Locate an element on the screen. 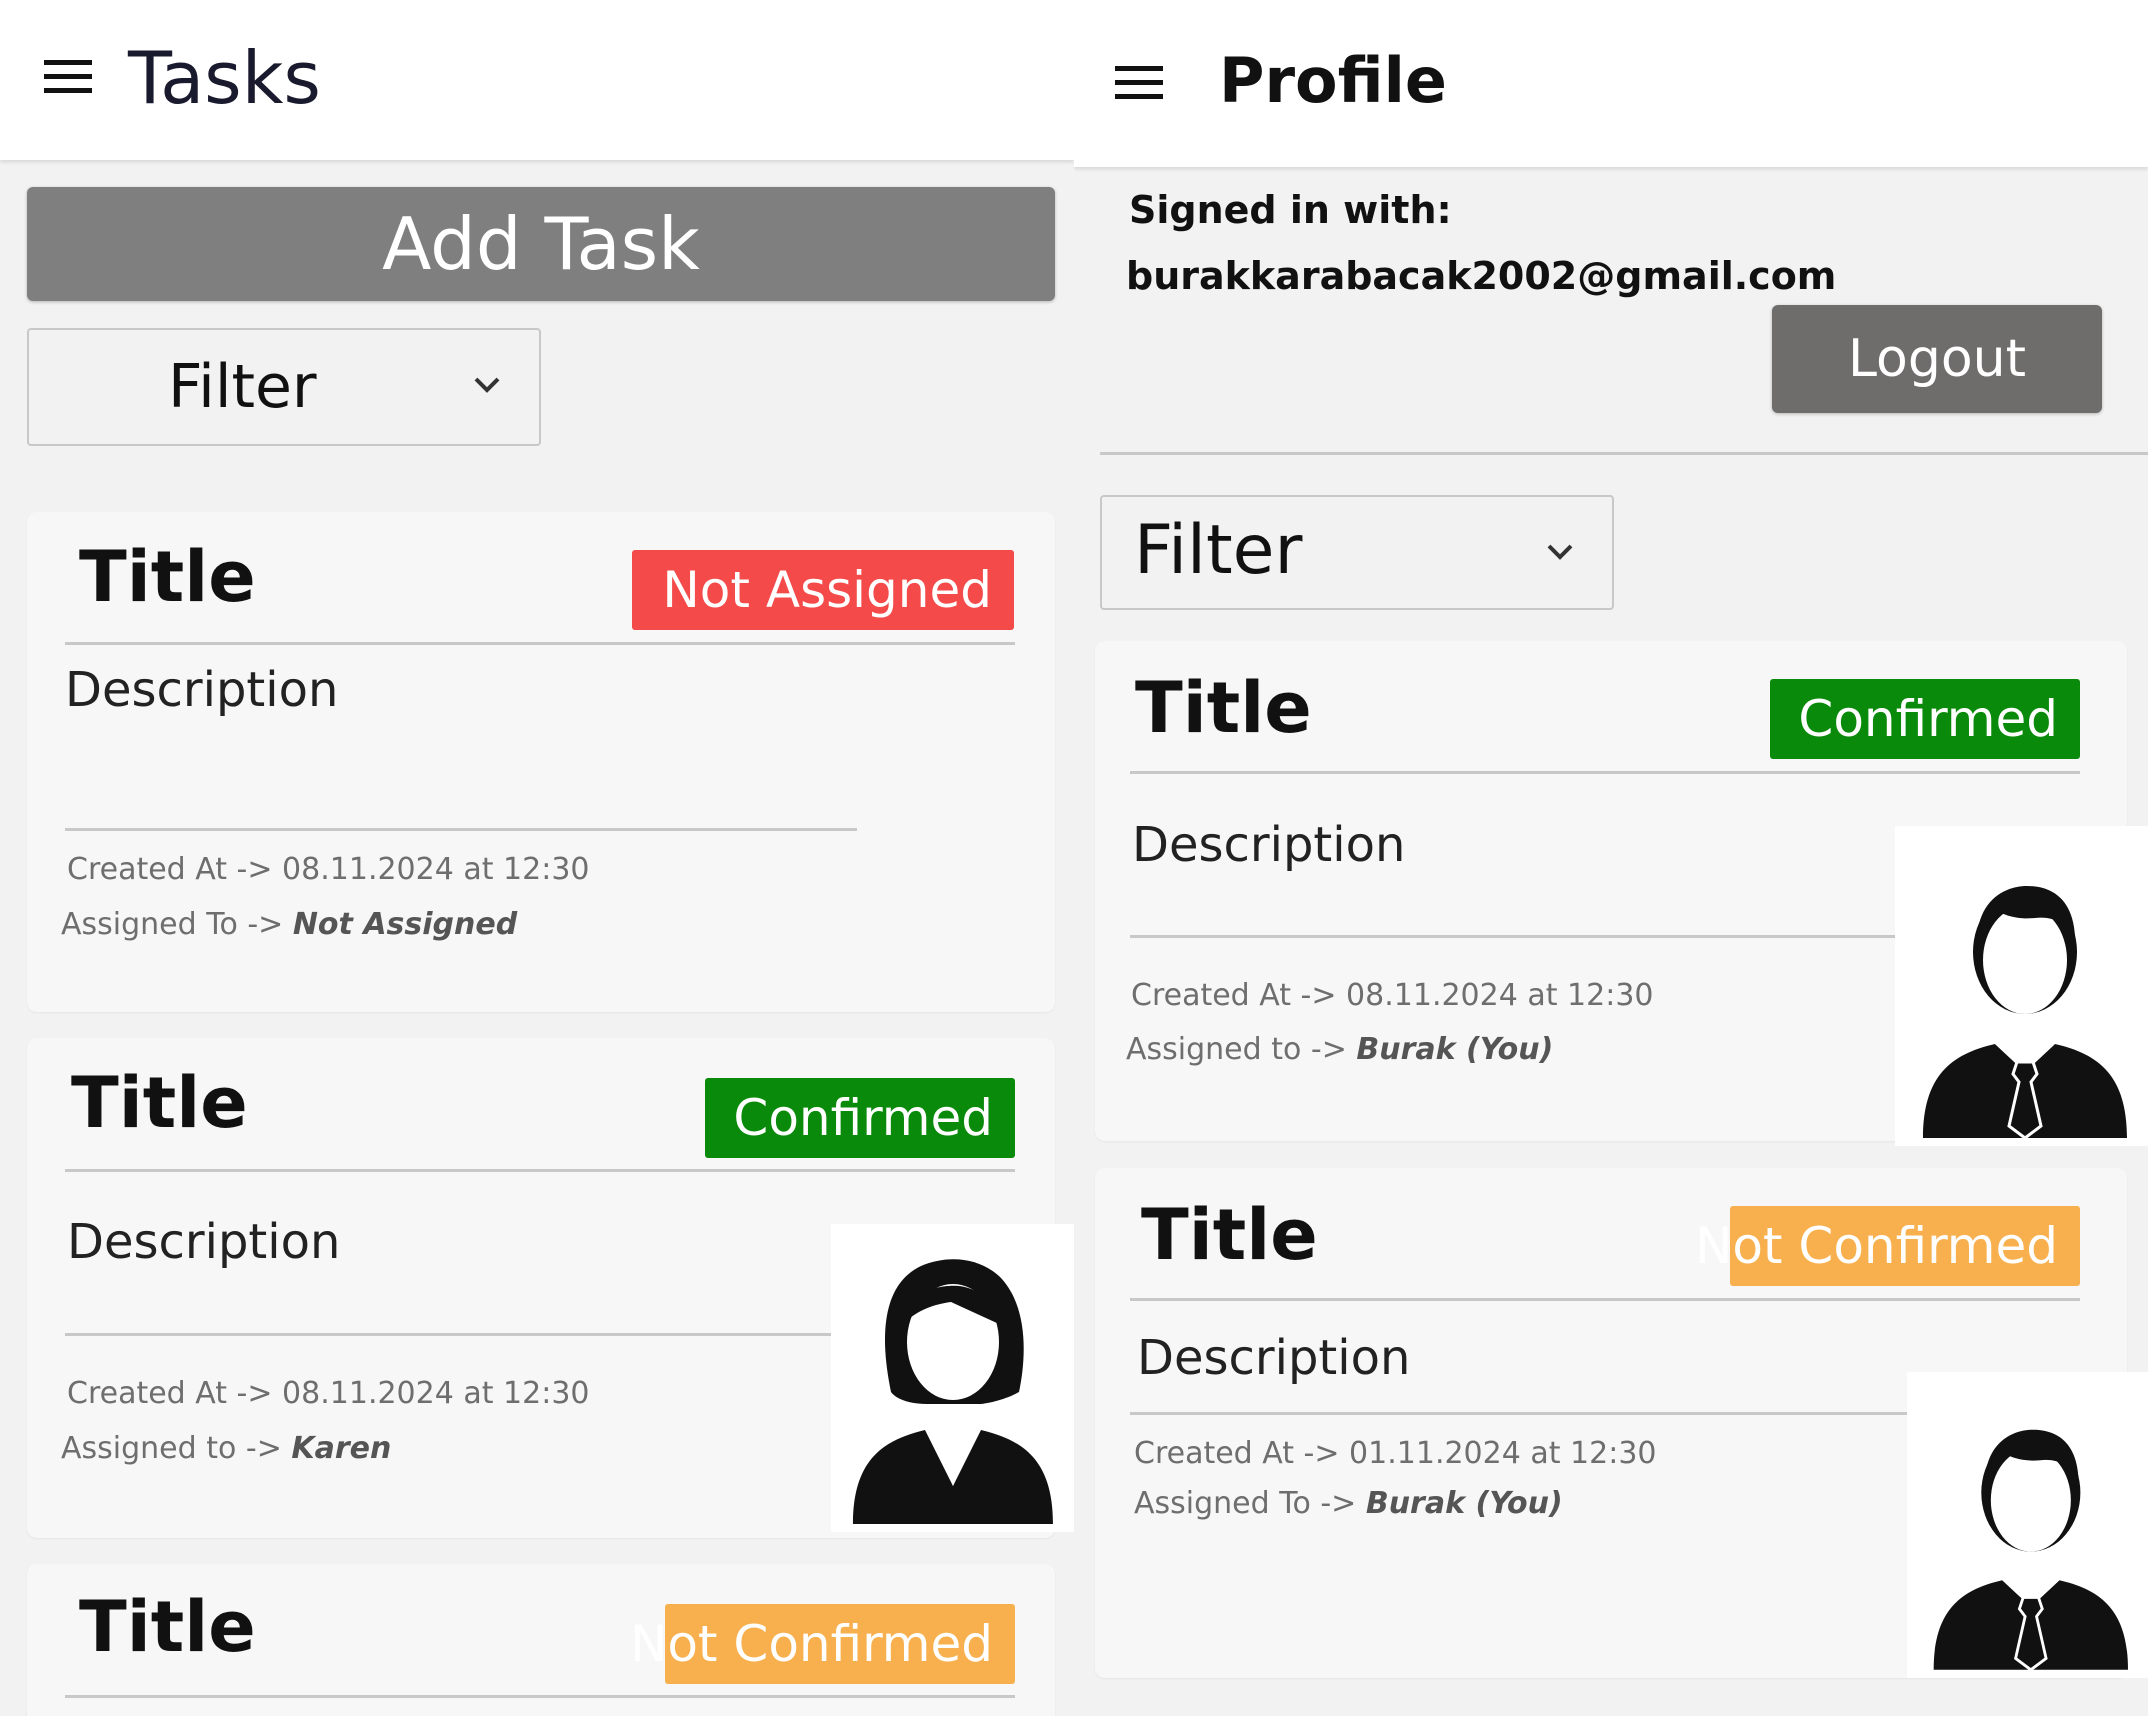 The height and width of the screenshot is (1716, 2148). signed-in-label: Signed in with: is located at coordinates (1290, 210).